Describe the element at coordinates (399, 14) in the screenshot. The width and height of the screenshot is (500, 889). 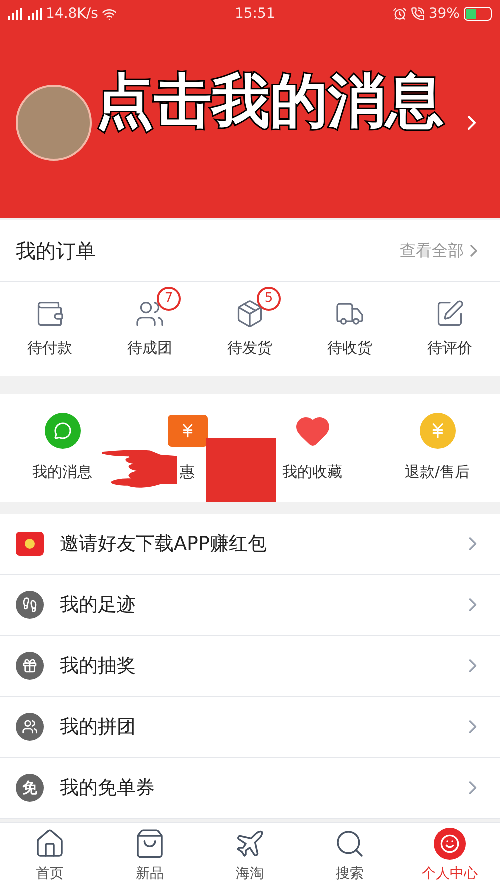
I see `alarm-icon` at that location.